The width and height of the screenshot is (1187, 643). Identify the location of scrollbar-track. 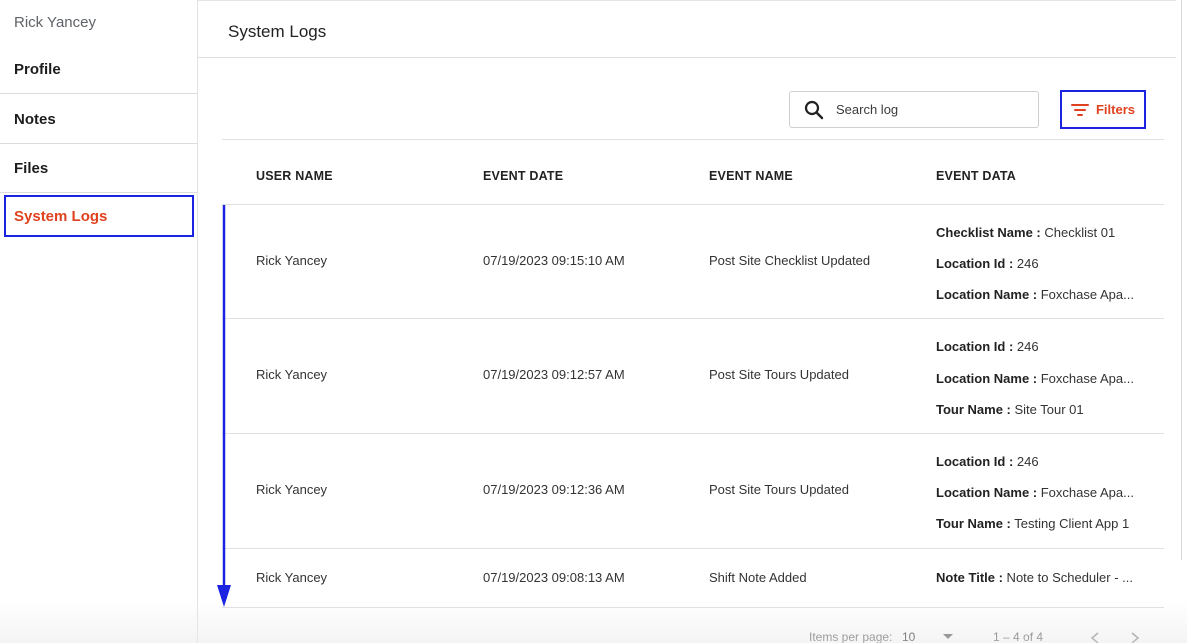
(1181, 280).